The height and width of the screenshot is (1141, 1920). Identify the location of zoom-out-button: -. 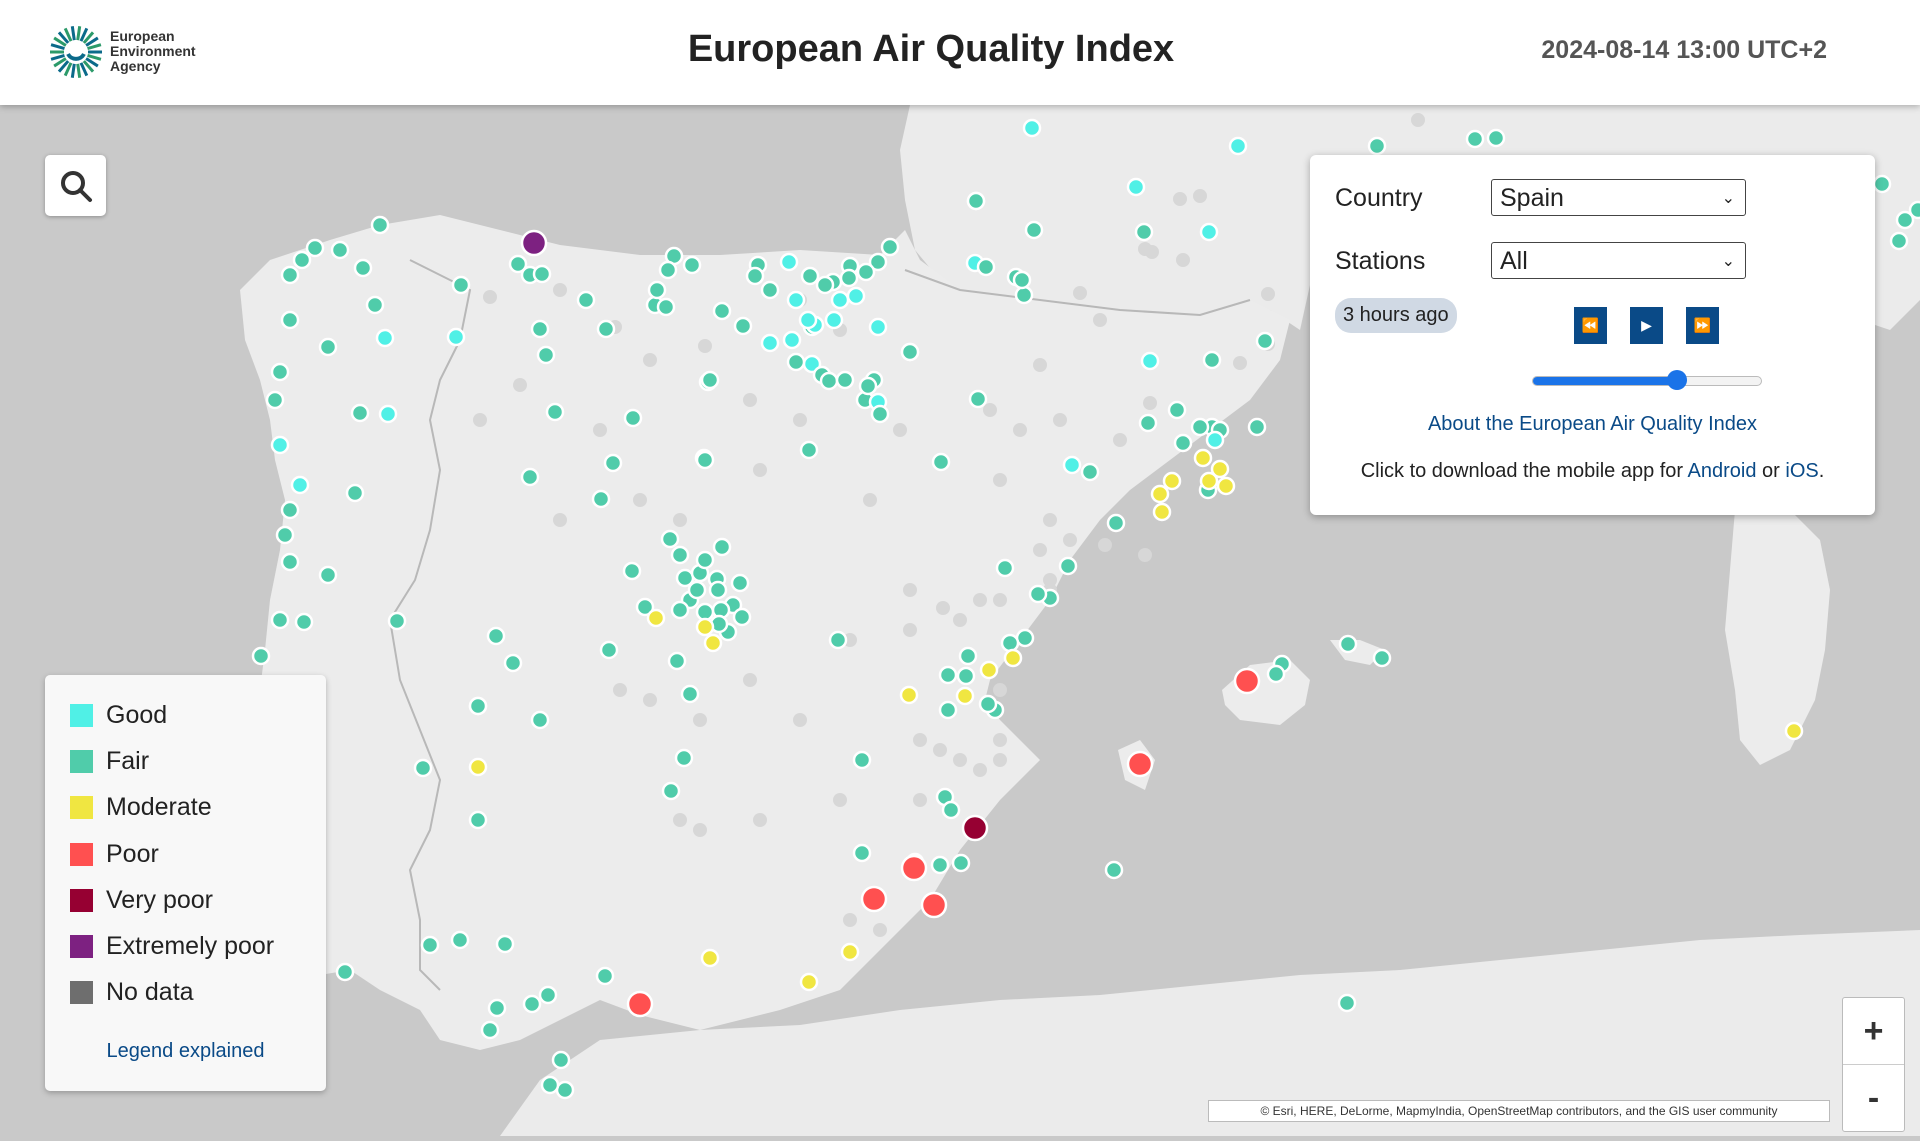
(1873, 1098).